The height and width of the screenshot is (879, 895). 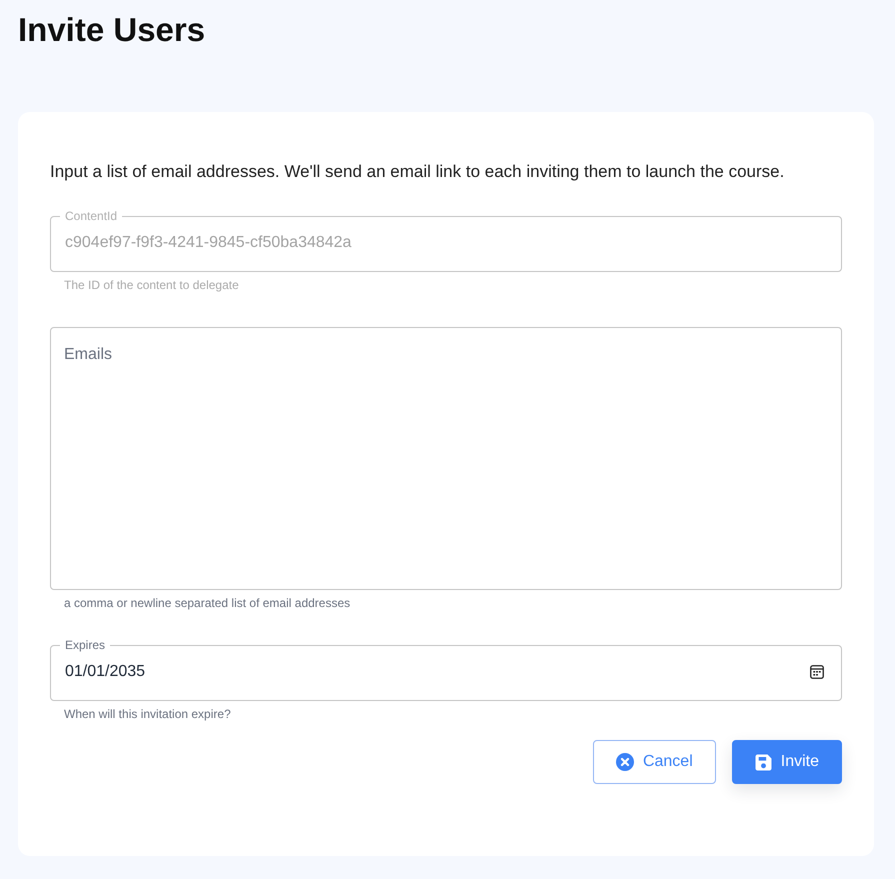 I want to click on calendar-icon, so click(x=817, y=672).